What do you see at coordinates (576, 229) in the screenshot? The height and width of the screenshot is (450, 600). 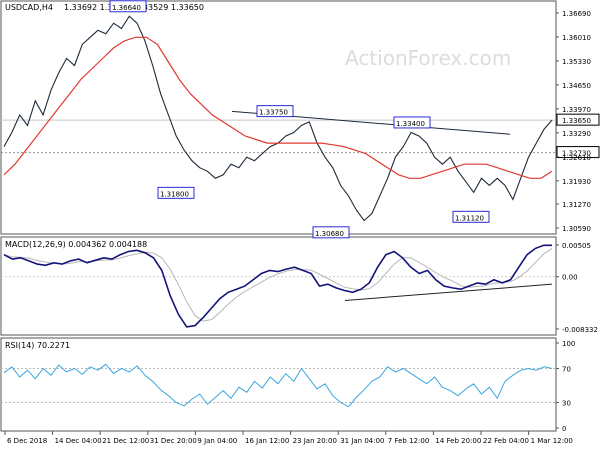 I see `price-ytick-label: 1.30590` at bounding box center [576, 229].